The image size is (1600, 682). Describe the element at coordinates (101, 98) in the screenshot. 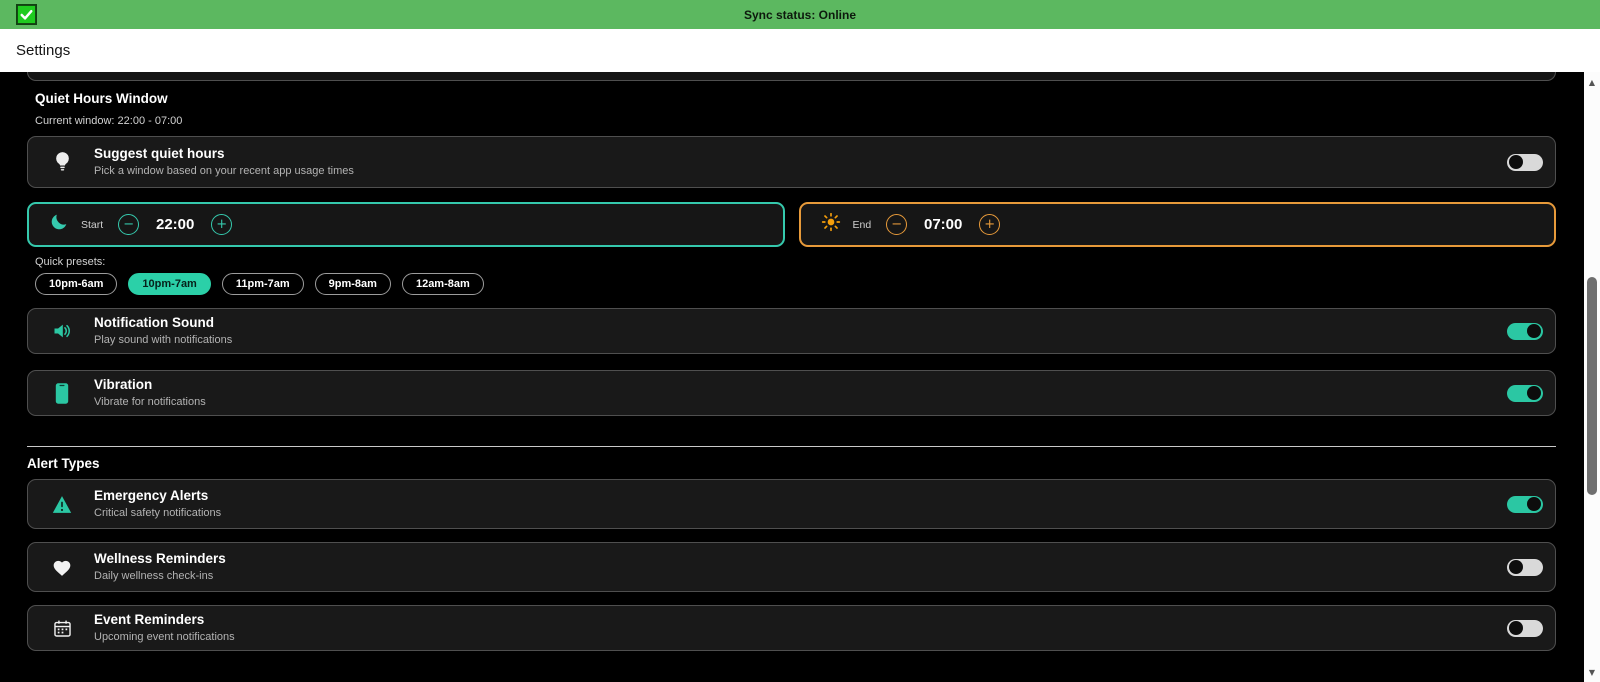

I see `quiet-hours-section-title: Quiet Hours Window` at that location.